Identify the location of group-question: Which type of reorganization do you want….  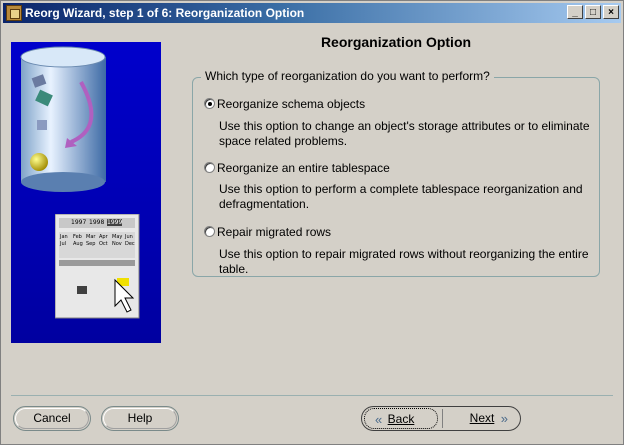
(347, 76).